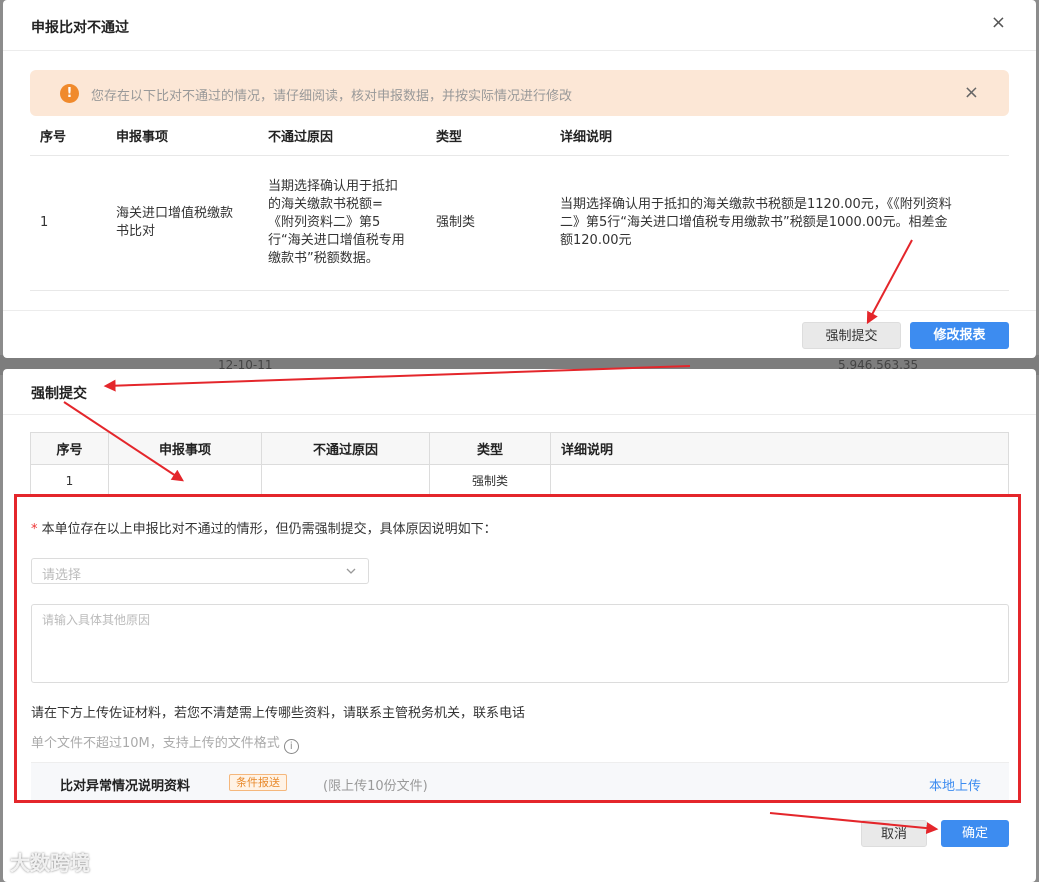 Image resolution: width=1039 pixels, height=882 pixels. What do you see at coordinates (69, 93) in the screenshot?
I see `warning-icon: !` at bounding box center [69, 93].